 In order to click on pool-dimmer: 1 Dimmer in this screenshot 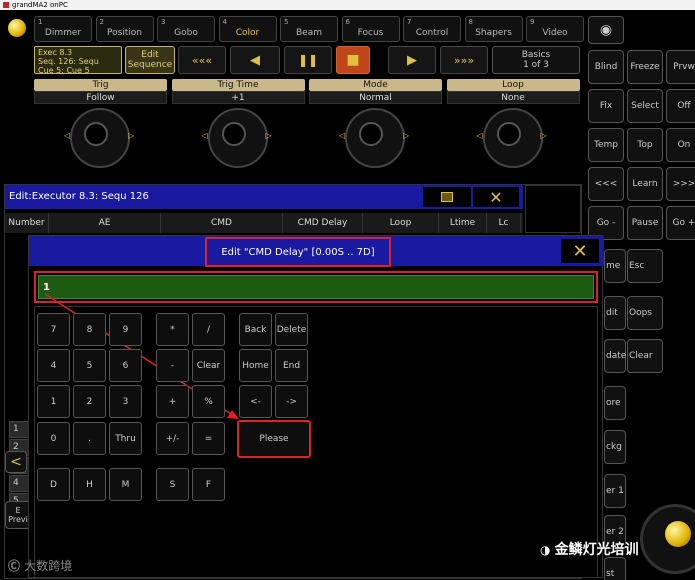, I will do `click(63, 29)`.